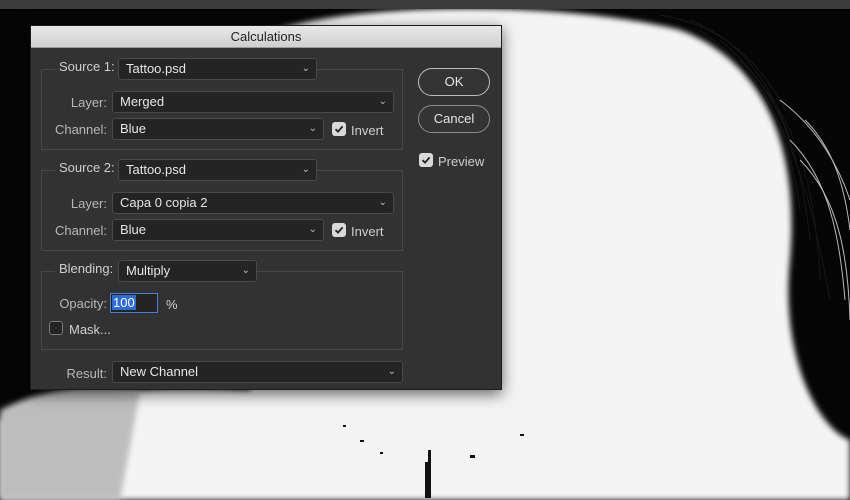  I want to click on blending-mode-value: Multiply, so click(148, 270).